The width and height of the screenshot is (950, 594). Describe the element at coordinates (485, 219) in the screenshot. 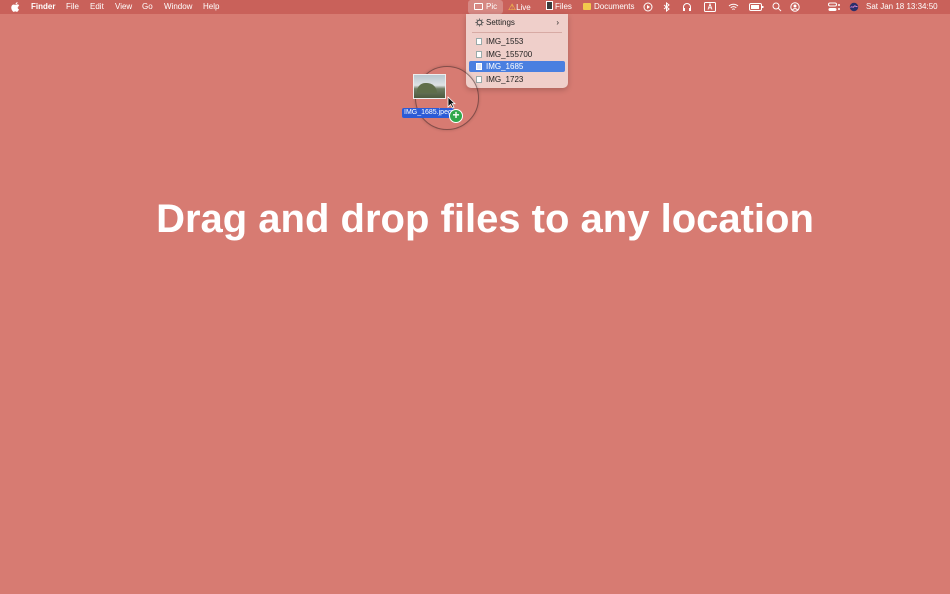

I see `headline: Drag and drop files to any location` at that location.